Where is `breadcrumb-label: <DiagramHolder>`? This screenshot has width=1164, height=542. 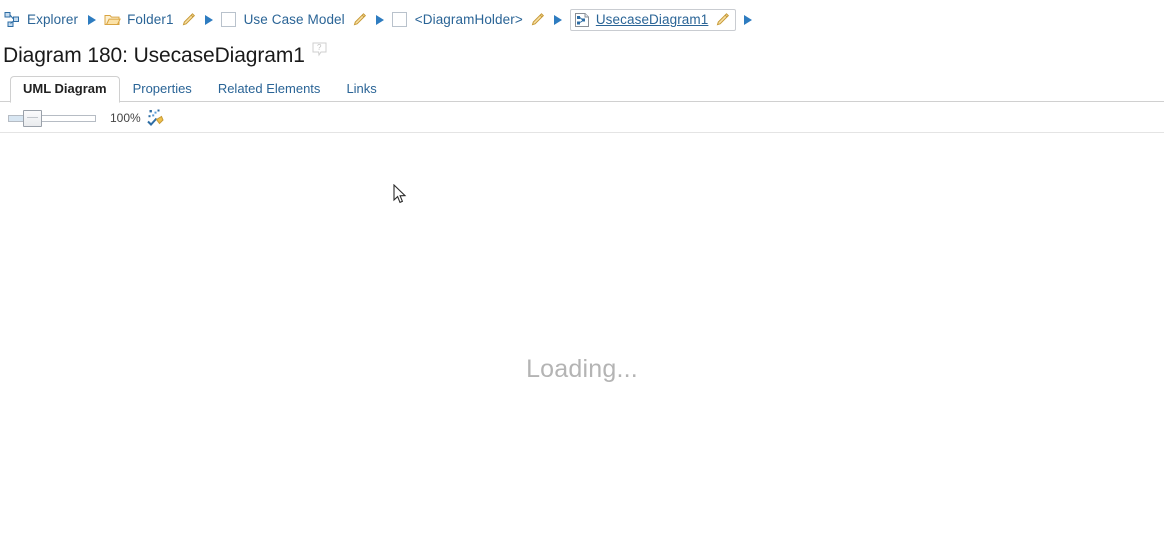 breadcrumb-label: <DiagramHolder> is located at coordinates (468, 19).